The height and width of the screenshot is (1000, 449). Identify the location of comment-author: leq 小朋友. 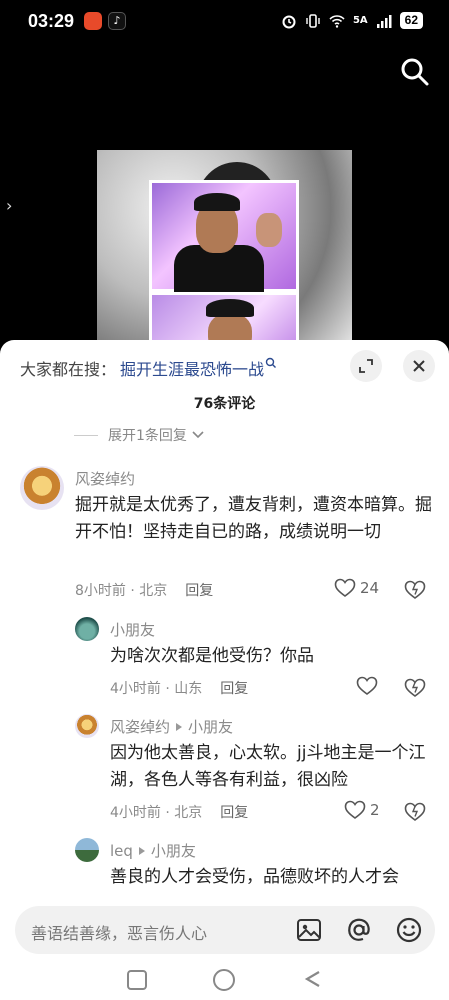
(153, 850).